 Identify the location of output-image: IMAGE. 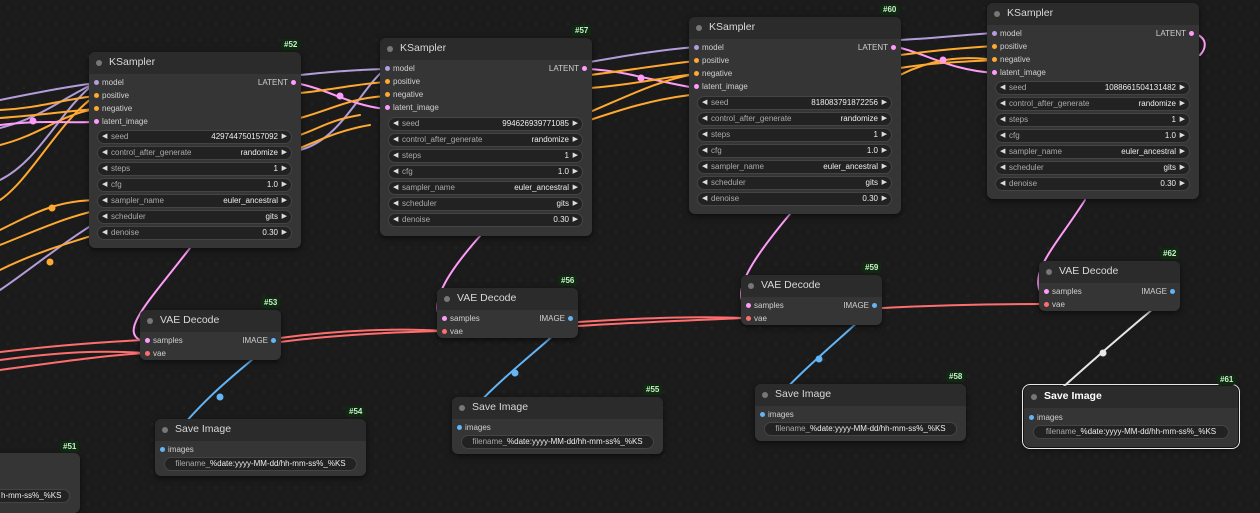
(1158, 291).